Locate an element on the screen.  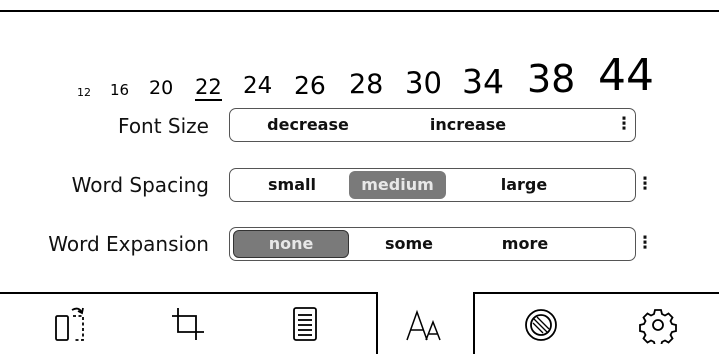
top-divider is located at coordinates (359, 11).